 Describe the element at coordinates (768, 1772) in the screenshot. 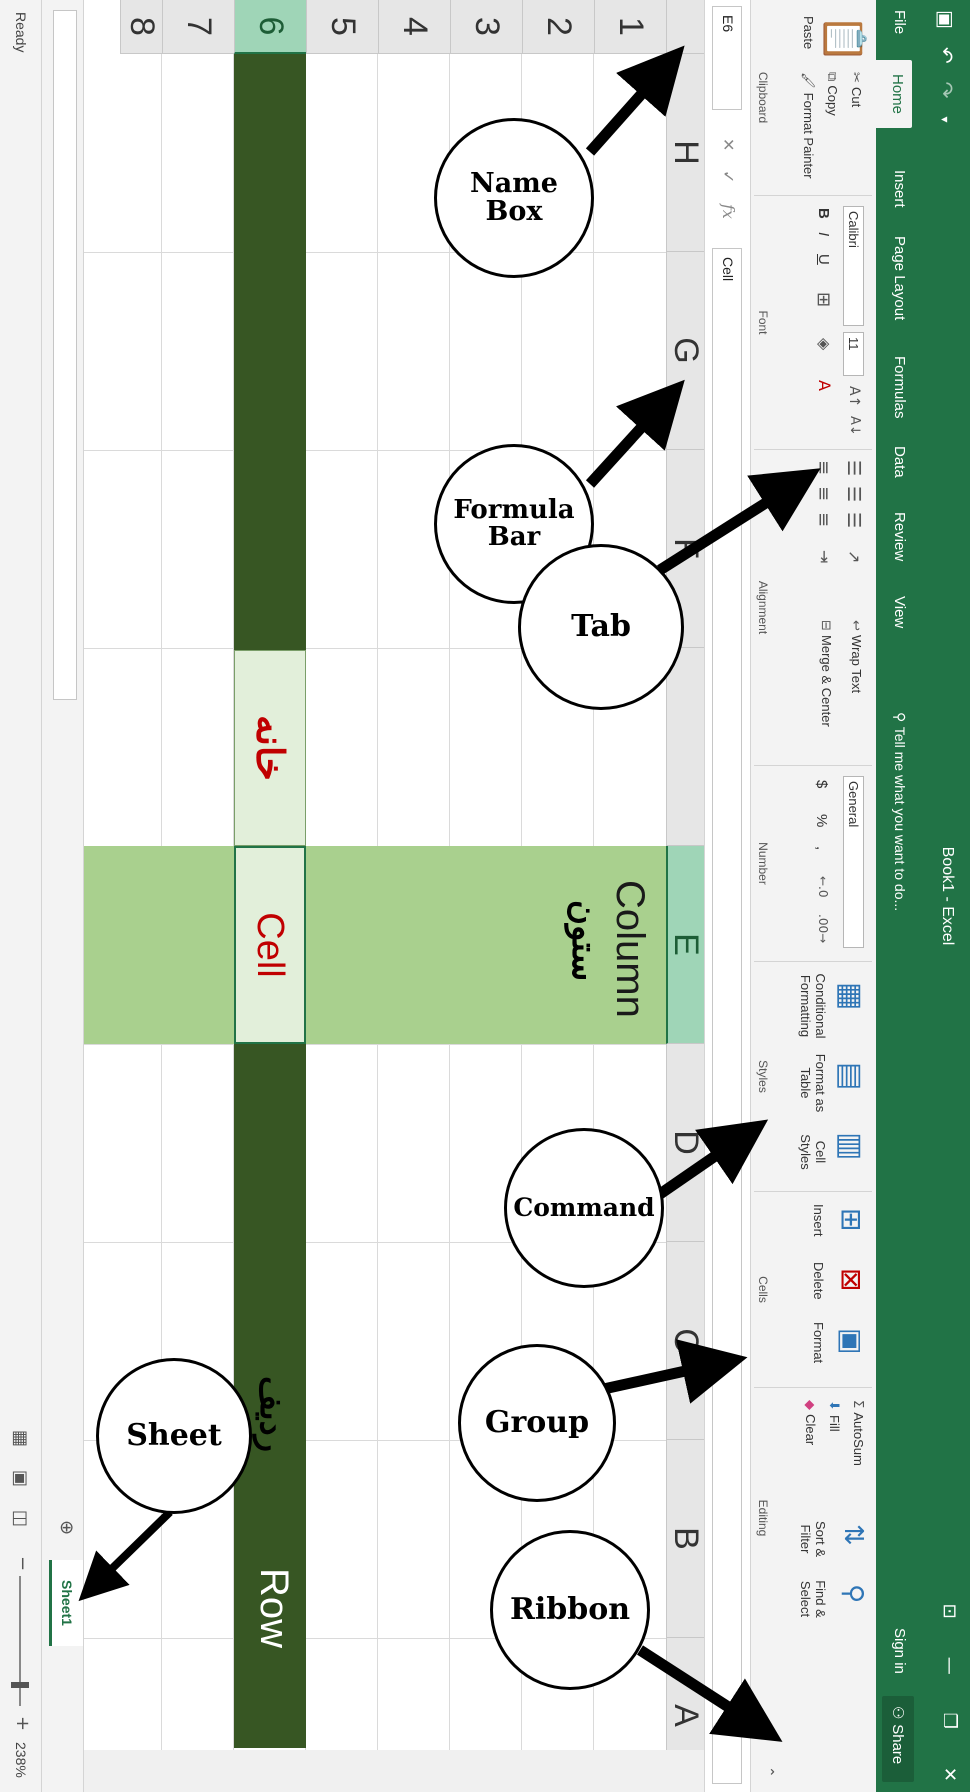

I see `collapse-ribbon-icon: ⌃` at that location.